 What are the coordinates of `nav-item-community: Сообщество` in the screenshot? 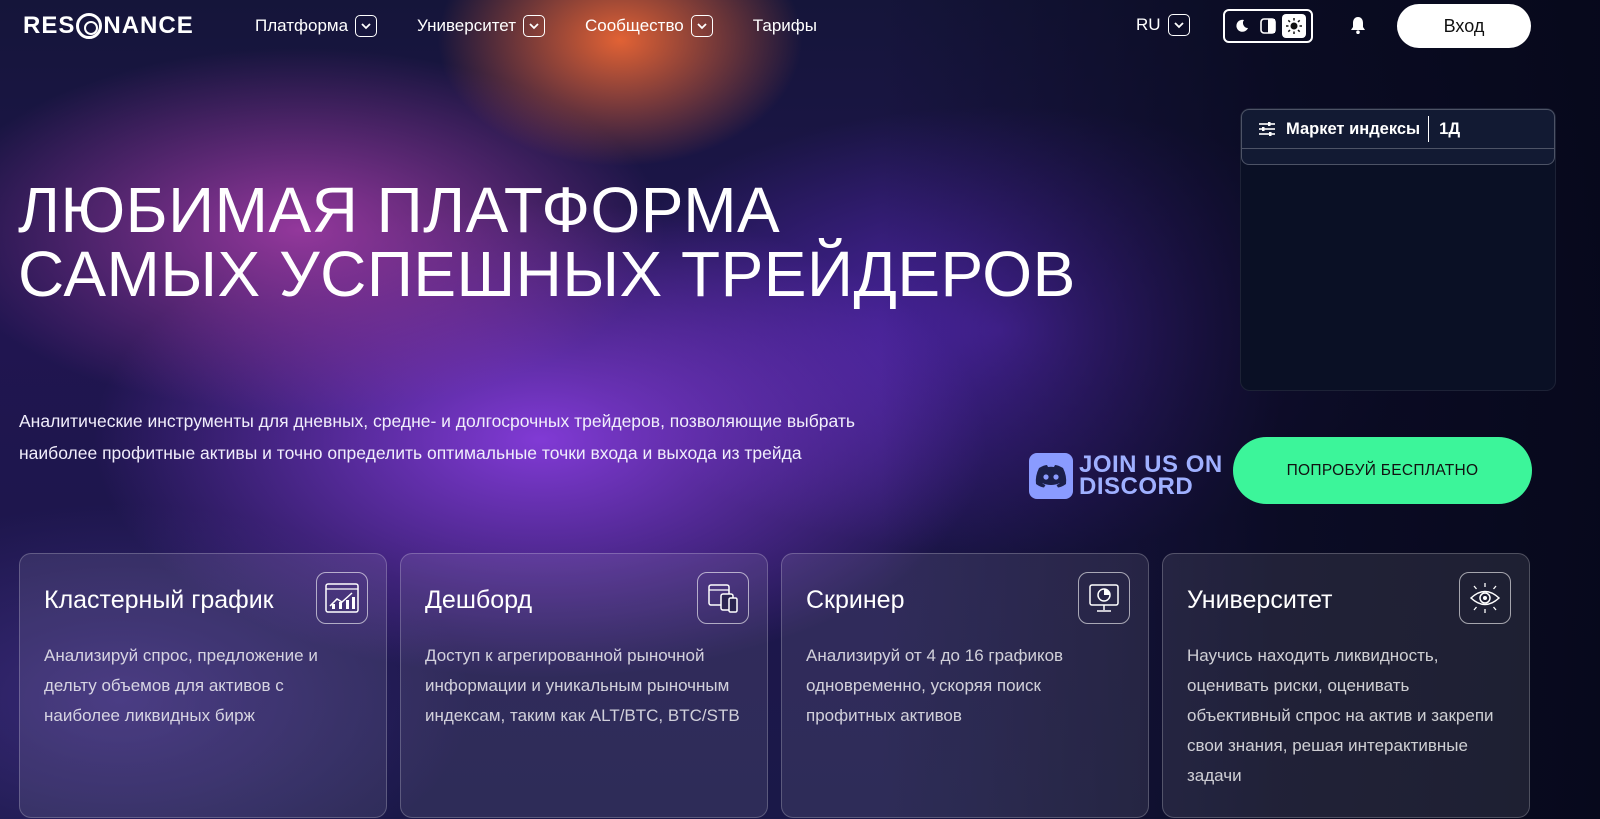 It's located at (649, 26).